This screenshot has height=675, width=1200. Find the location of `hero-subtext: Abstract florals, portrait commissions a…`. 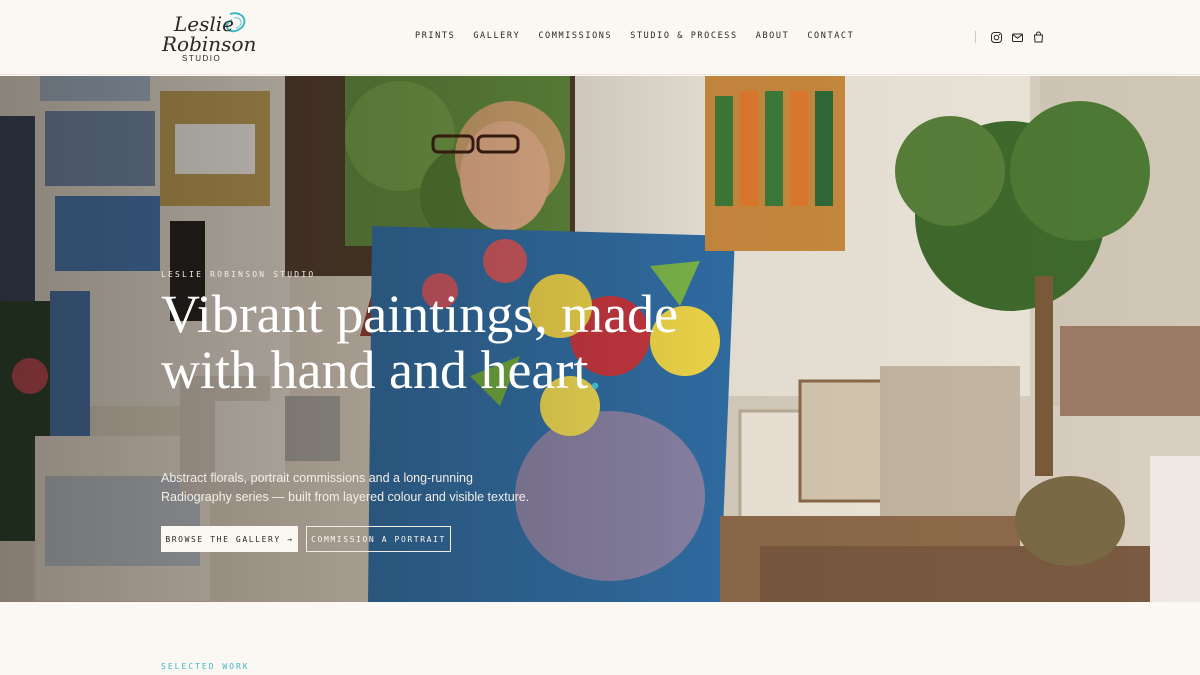

hero-subtext: Abstract florals, portrait commissions a… is located at coordinates (345, 487).